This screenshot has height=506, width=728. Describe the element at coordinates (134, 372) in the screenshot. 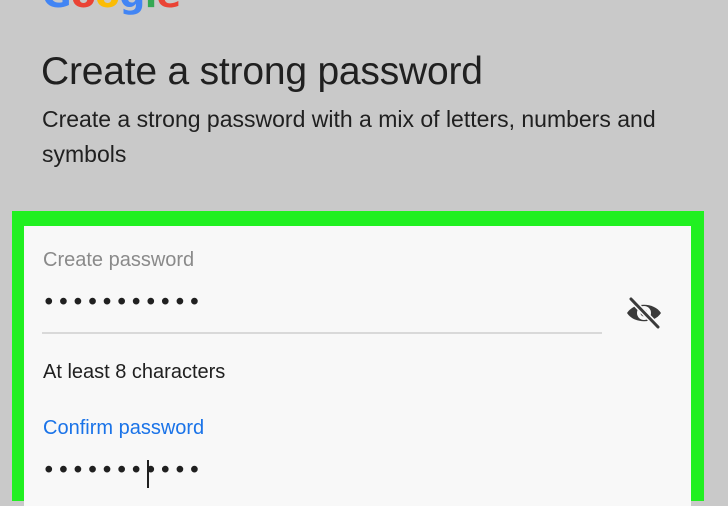

I see `password-requirement-hint: At least 8 characters` at that location.